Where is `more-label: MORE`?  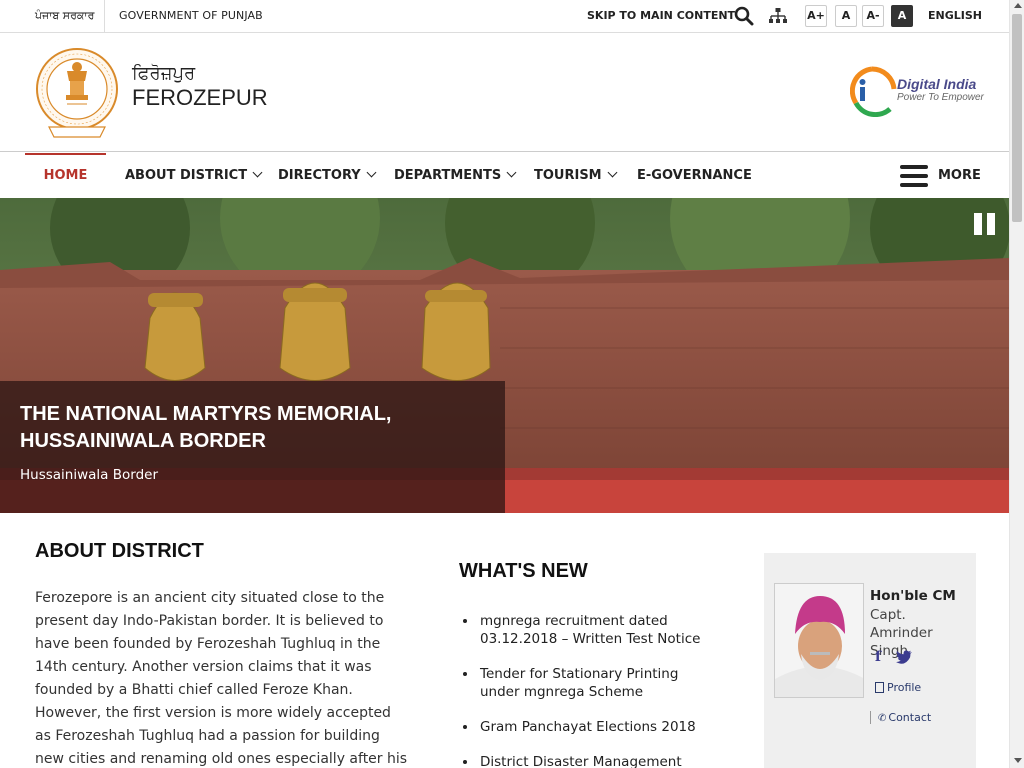
more-label: MORE is located at coordinates (959, 175).